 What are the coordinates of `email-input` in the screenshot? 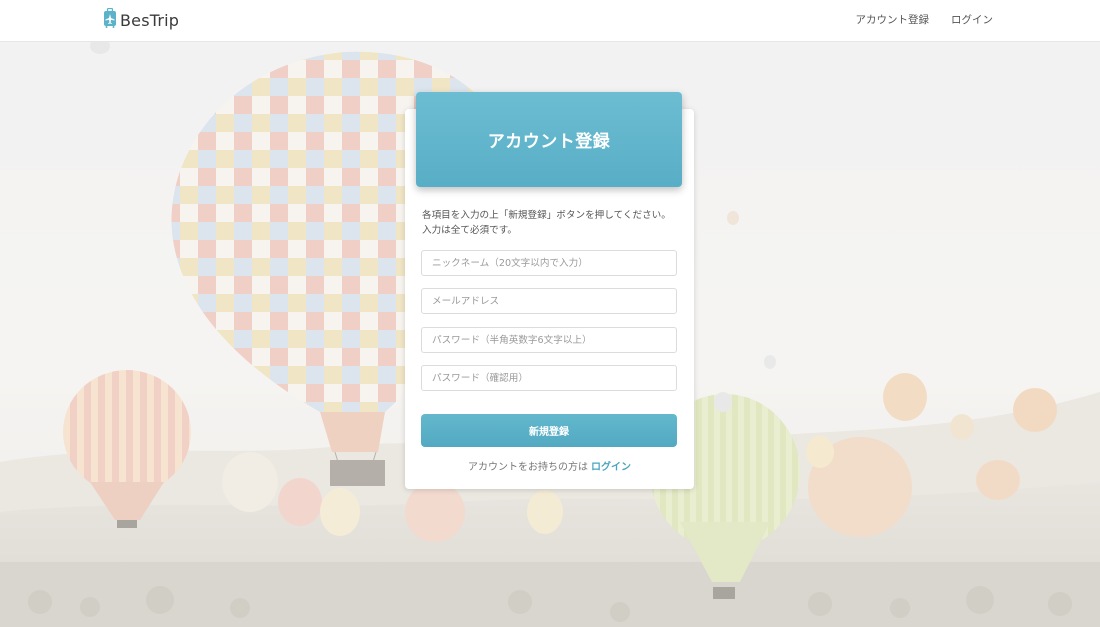 It's located at (549, 301).